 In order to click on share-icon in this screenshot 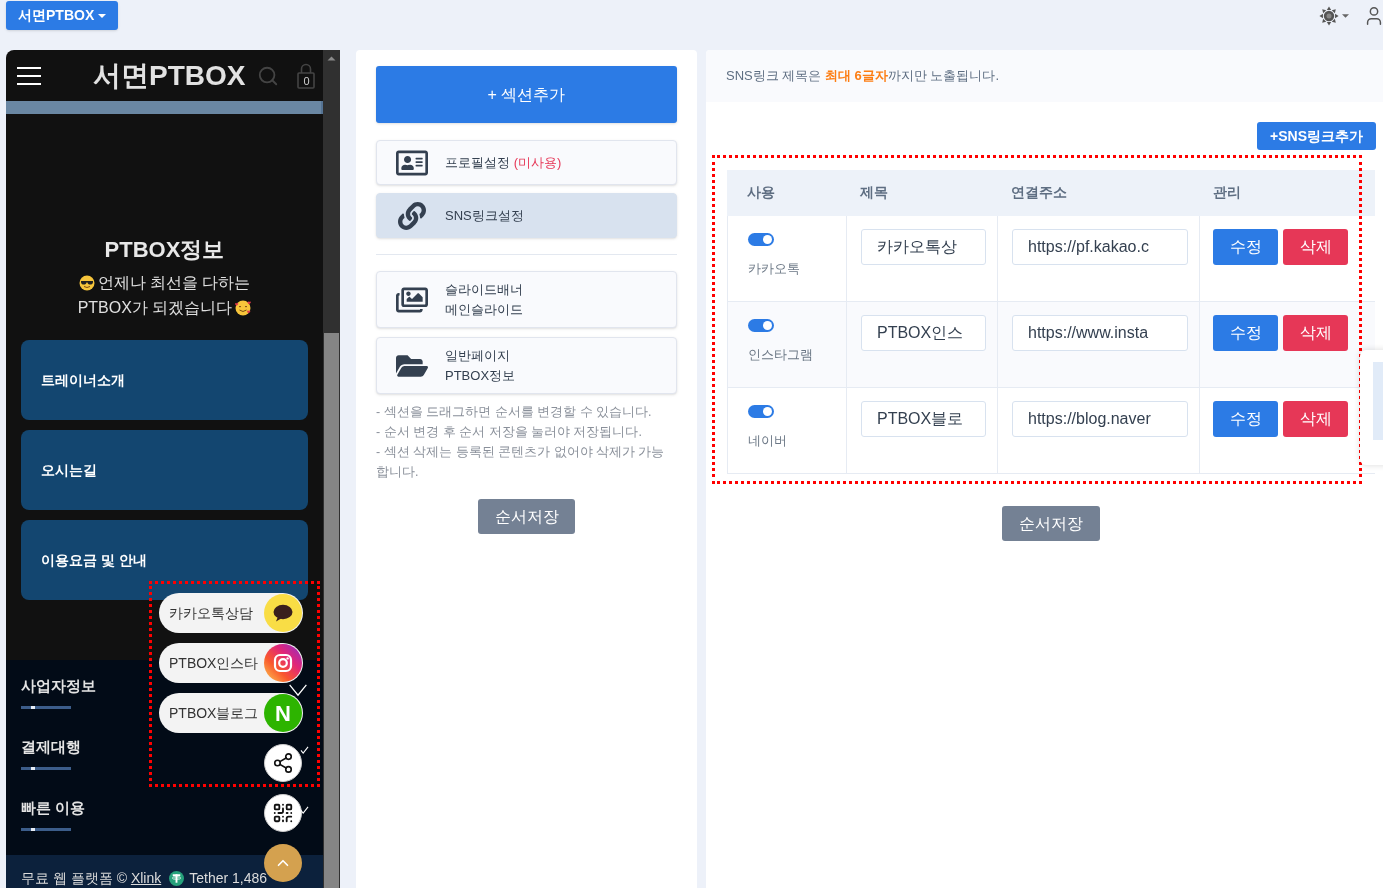, I will do `click(283, 763)`.